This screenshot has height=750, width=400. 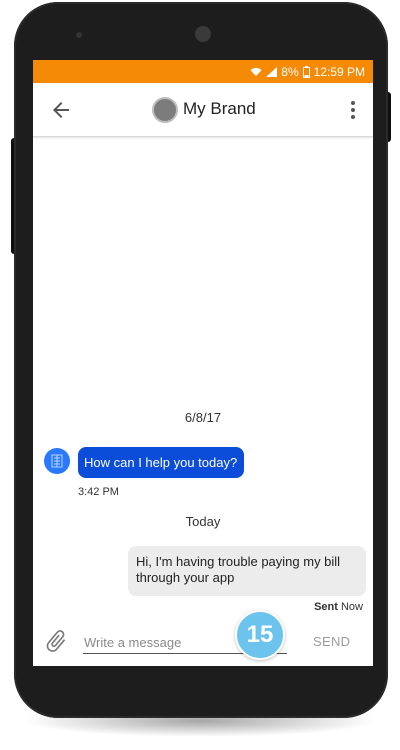 I want to click on brand-avatar, so click(x=165, y=110).